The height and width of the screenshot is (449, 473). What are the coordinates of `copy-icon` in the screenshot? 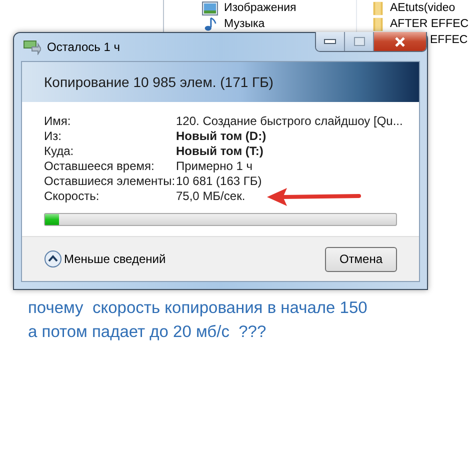 It's located at (32, 47).